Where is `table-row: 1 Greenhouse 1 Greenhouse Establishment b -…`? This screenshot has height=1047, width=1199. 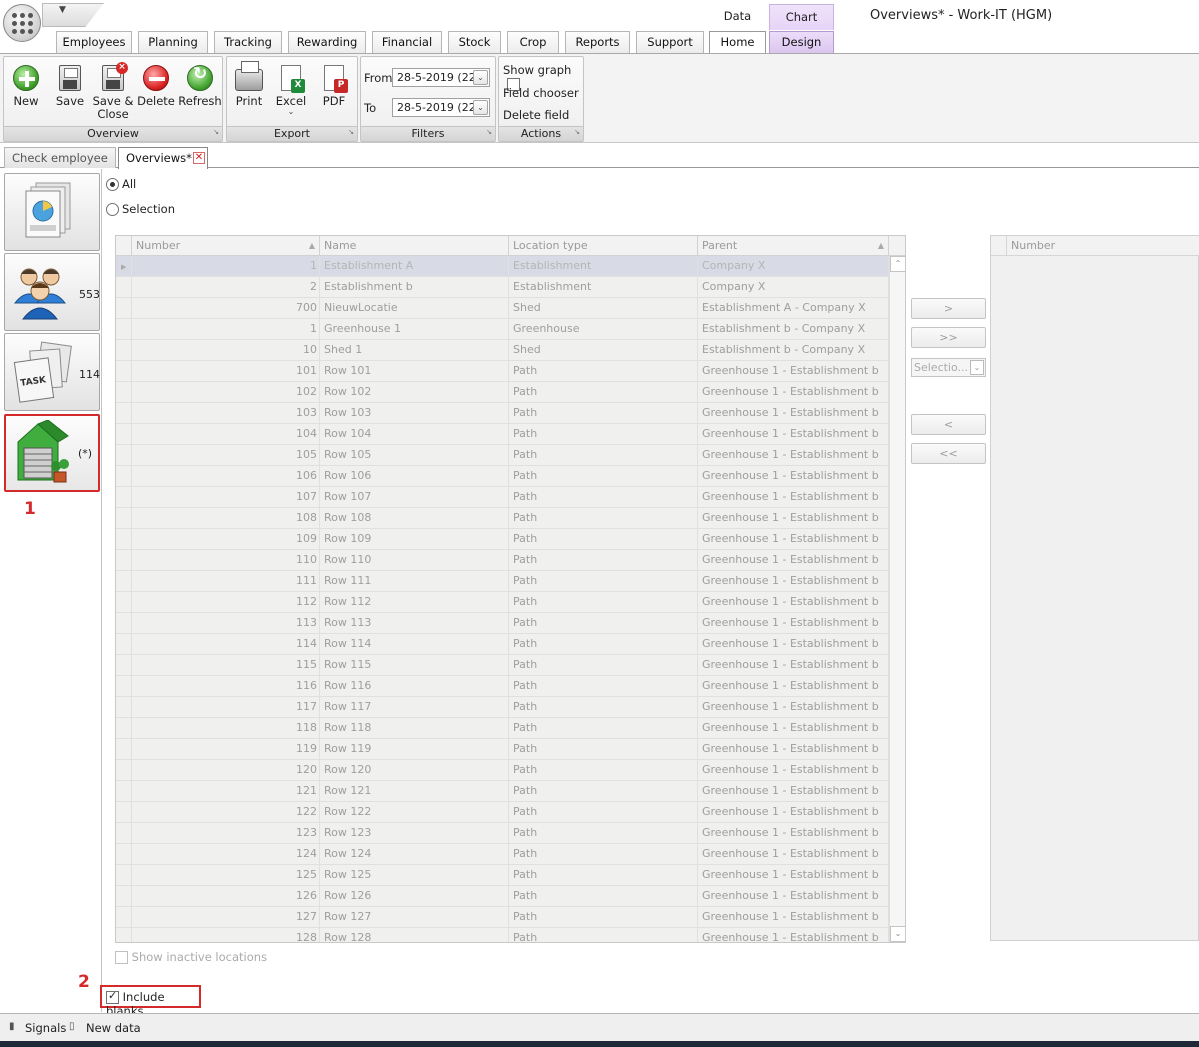
table-row: 1 Greenhouse 1 Greenhouse Establishment b -… is located at coordinates (502, 329).